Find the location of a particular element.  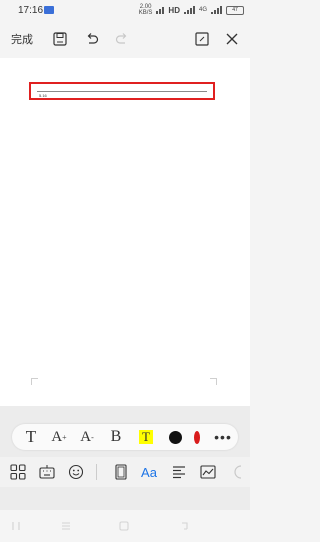

battery-icon: 47 is located at coordinates (235, 10).